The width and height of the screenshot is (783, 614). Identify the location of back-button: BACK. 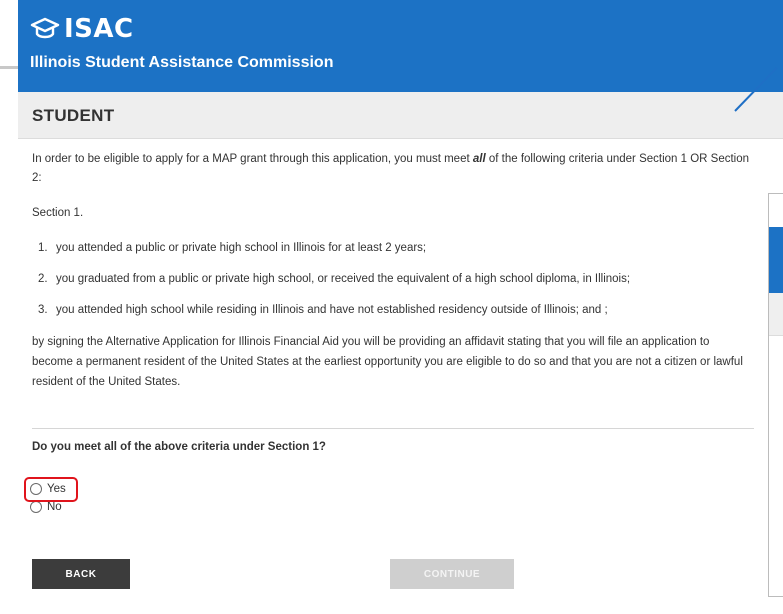
(81, 574).